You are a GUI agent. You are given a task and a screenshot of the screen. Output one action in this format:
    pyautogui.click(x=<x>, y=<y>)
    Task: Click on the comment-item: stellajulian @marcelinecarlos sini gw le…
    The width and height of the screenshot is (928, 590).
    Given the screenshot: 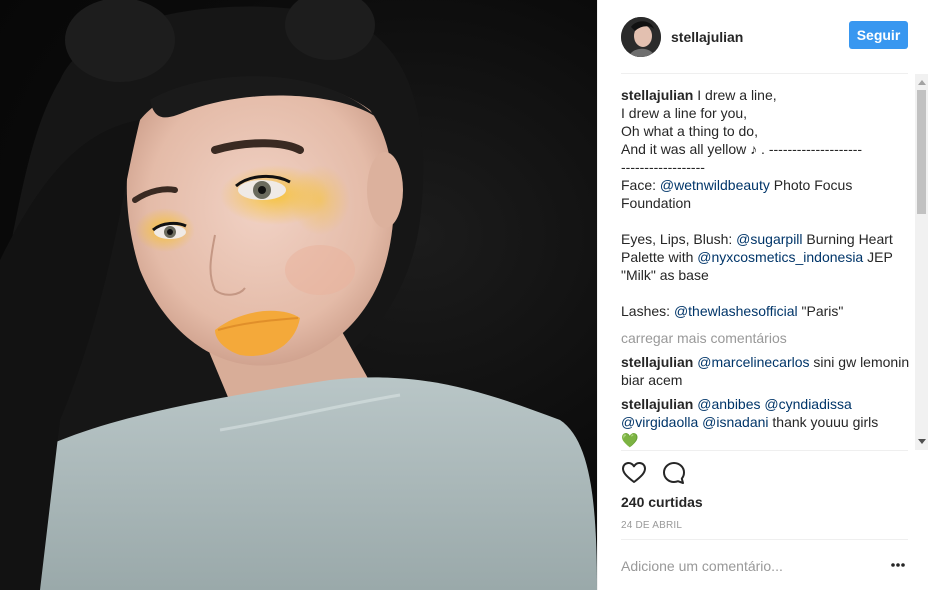 What is the action you would take?
    pyautogui.click(x=766, y=371)
    